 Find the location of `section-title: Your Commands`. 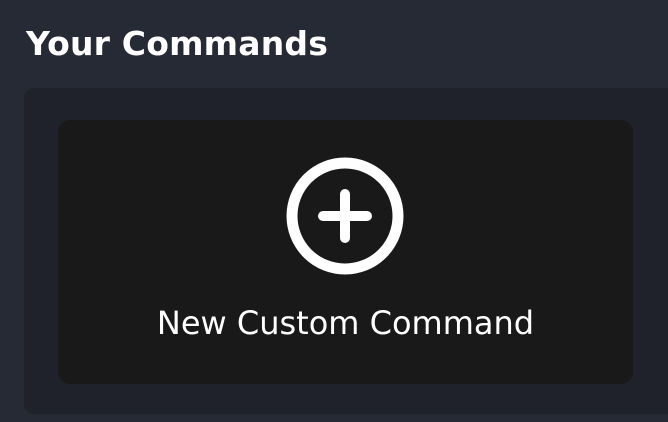

section-title: Your Commands is located at coordinates (177, 43).